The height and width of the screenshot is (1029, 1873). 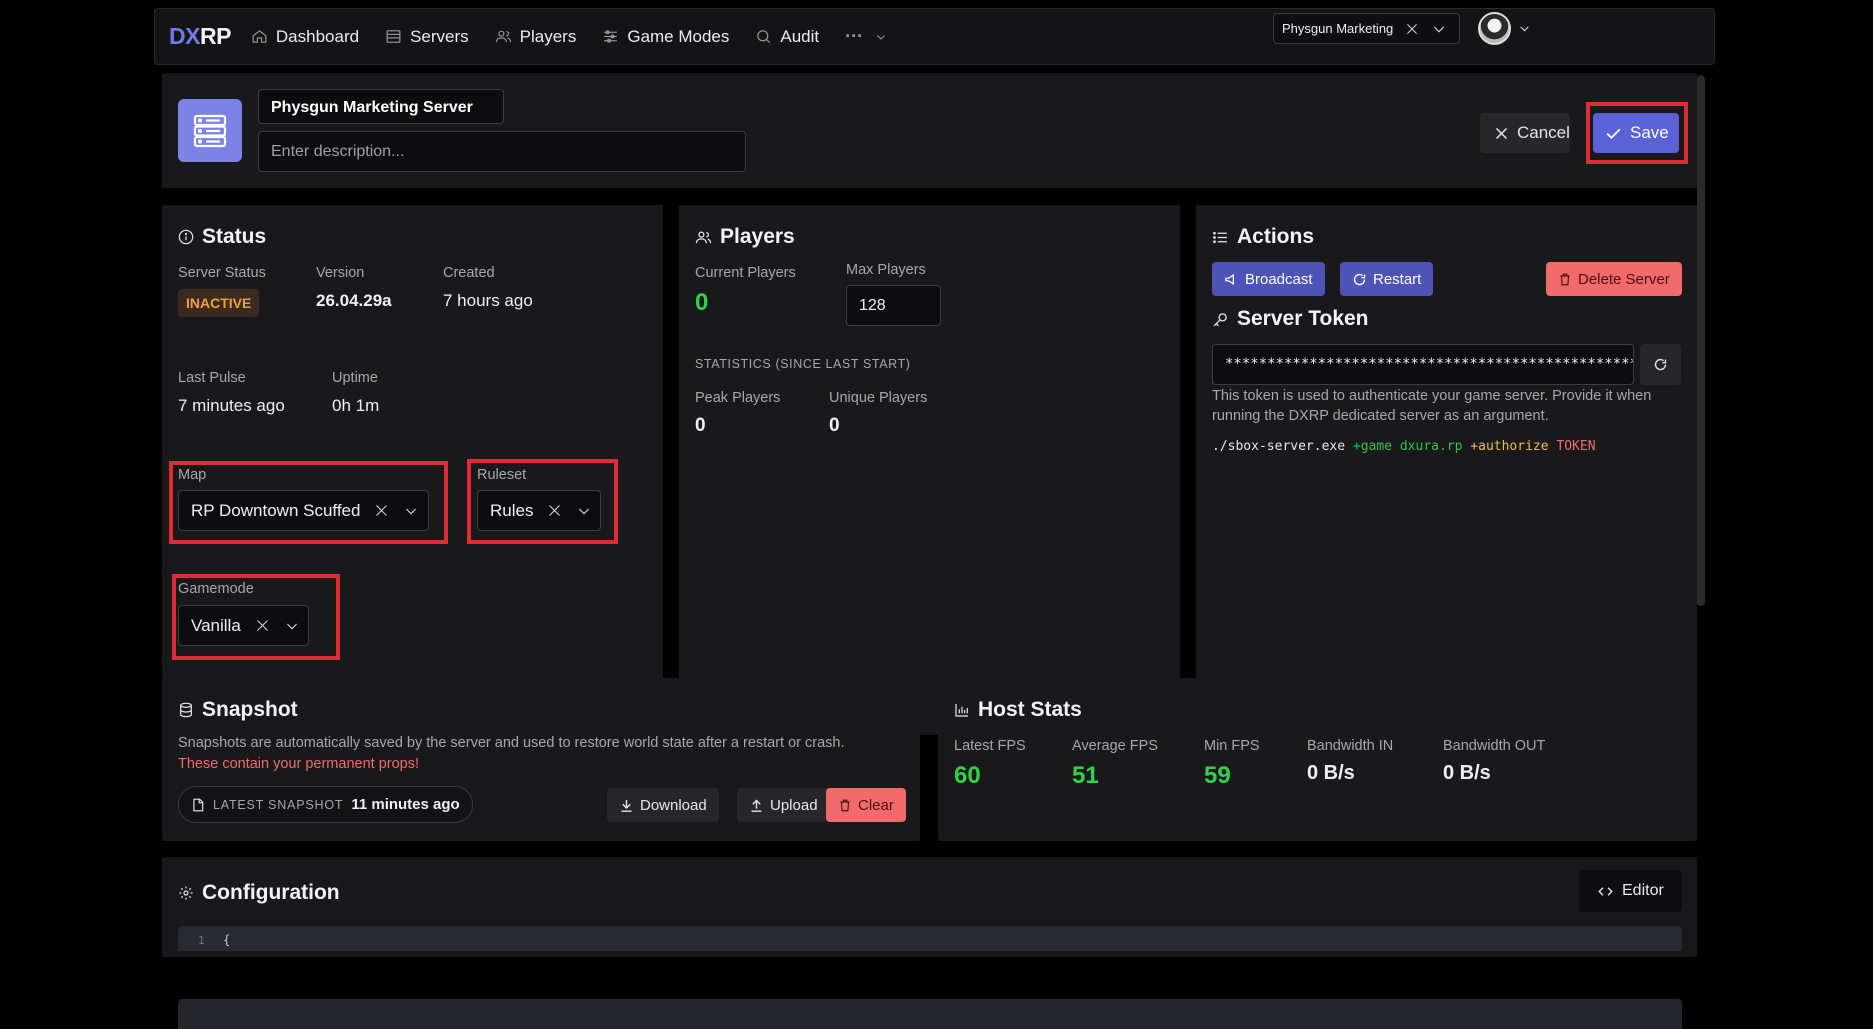 I want to click on more-menu: ···, so click(x=866, y=36).